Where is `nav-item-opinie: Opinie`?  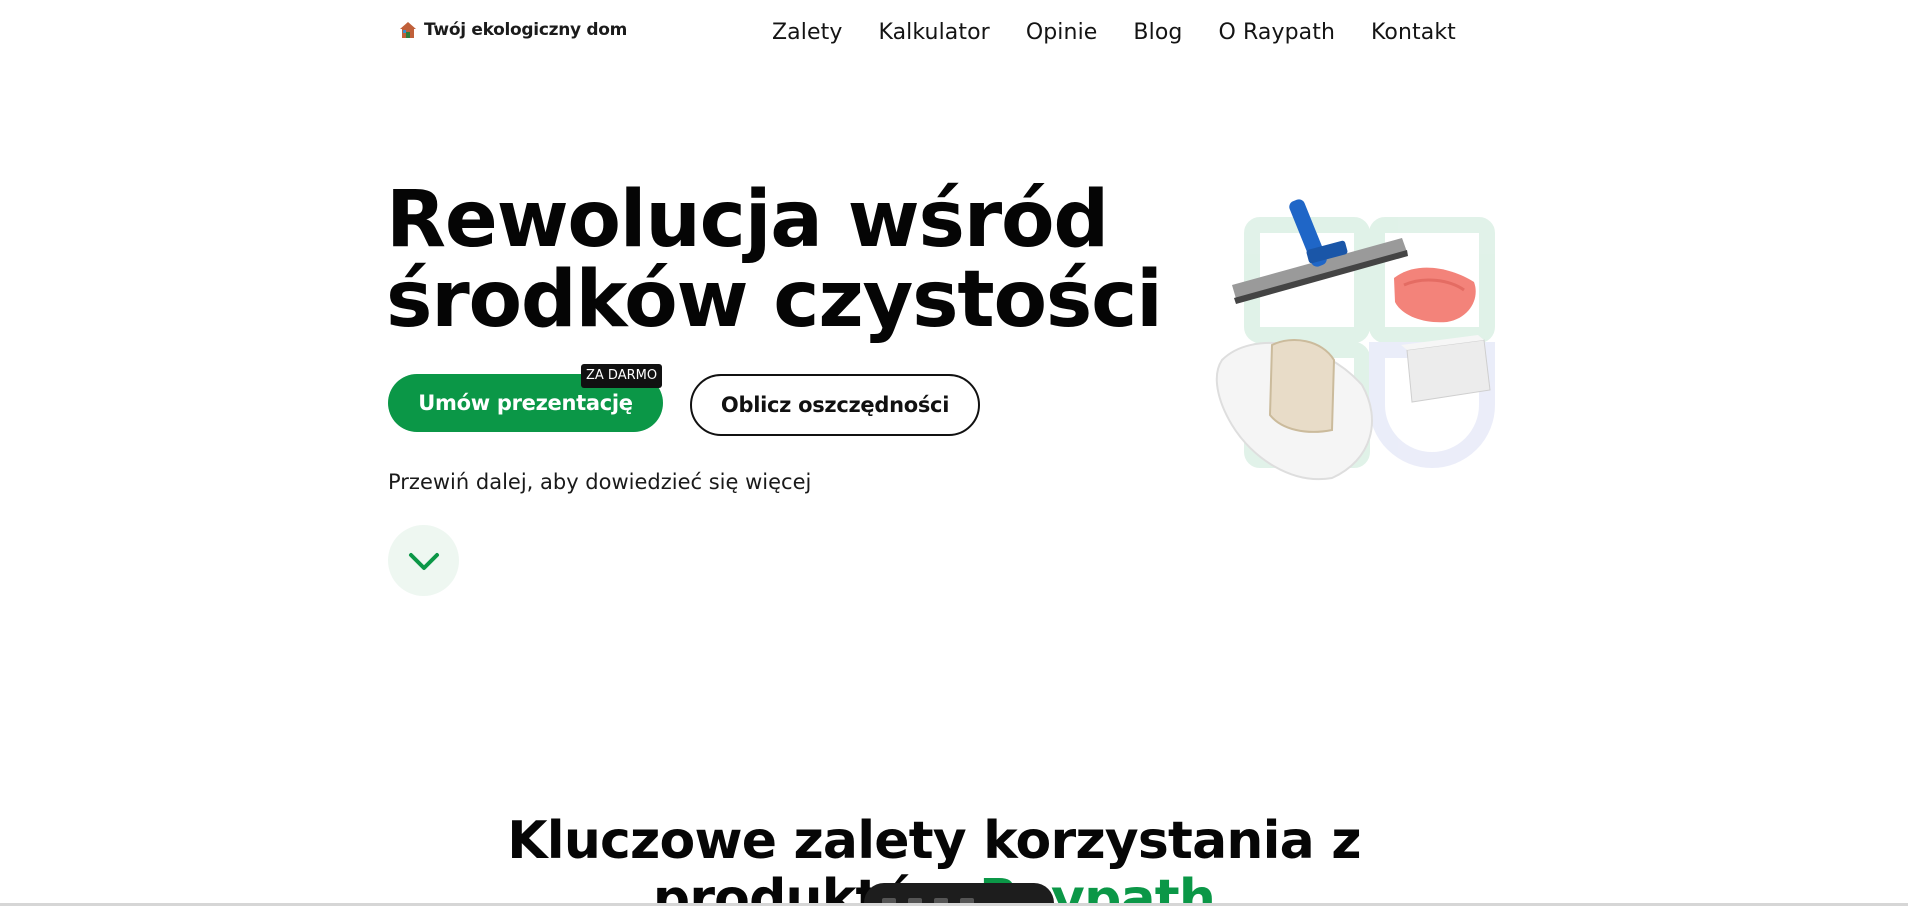 nav-item-opinie: Opinie is located at coordinates (1062, 32).